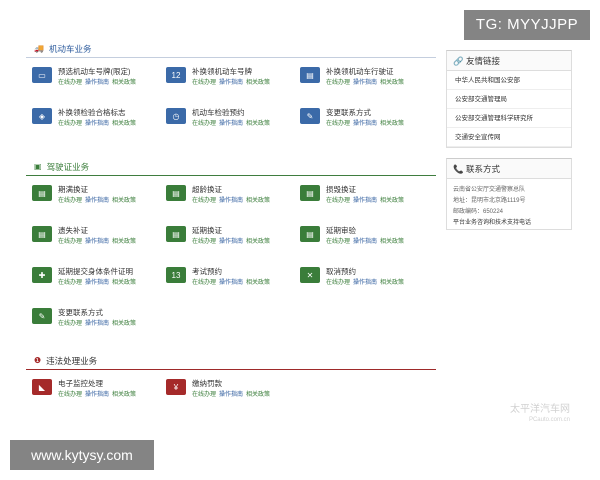 Image resolution: width=600 pixels, height=480 pixels. I want to click on service-item: ▤ 延期换证 在线办理 操作指南 相关政策, so click(233, 237).